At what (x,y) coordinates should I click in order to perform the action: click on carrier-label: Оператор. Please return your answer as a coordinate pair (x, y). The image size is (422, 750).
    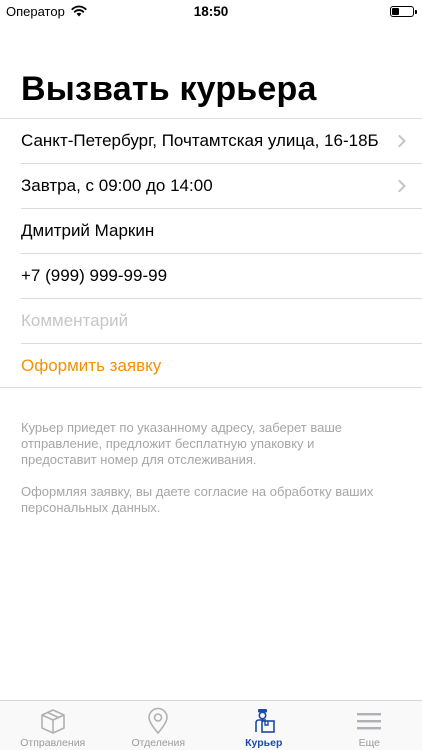
    Looking at the image, I should click on (35, 11).